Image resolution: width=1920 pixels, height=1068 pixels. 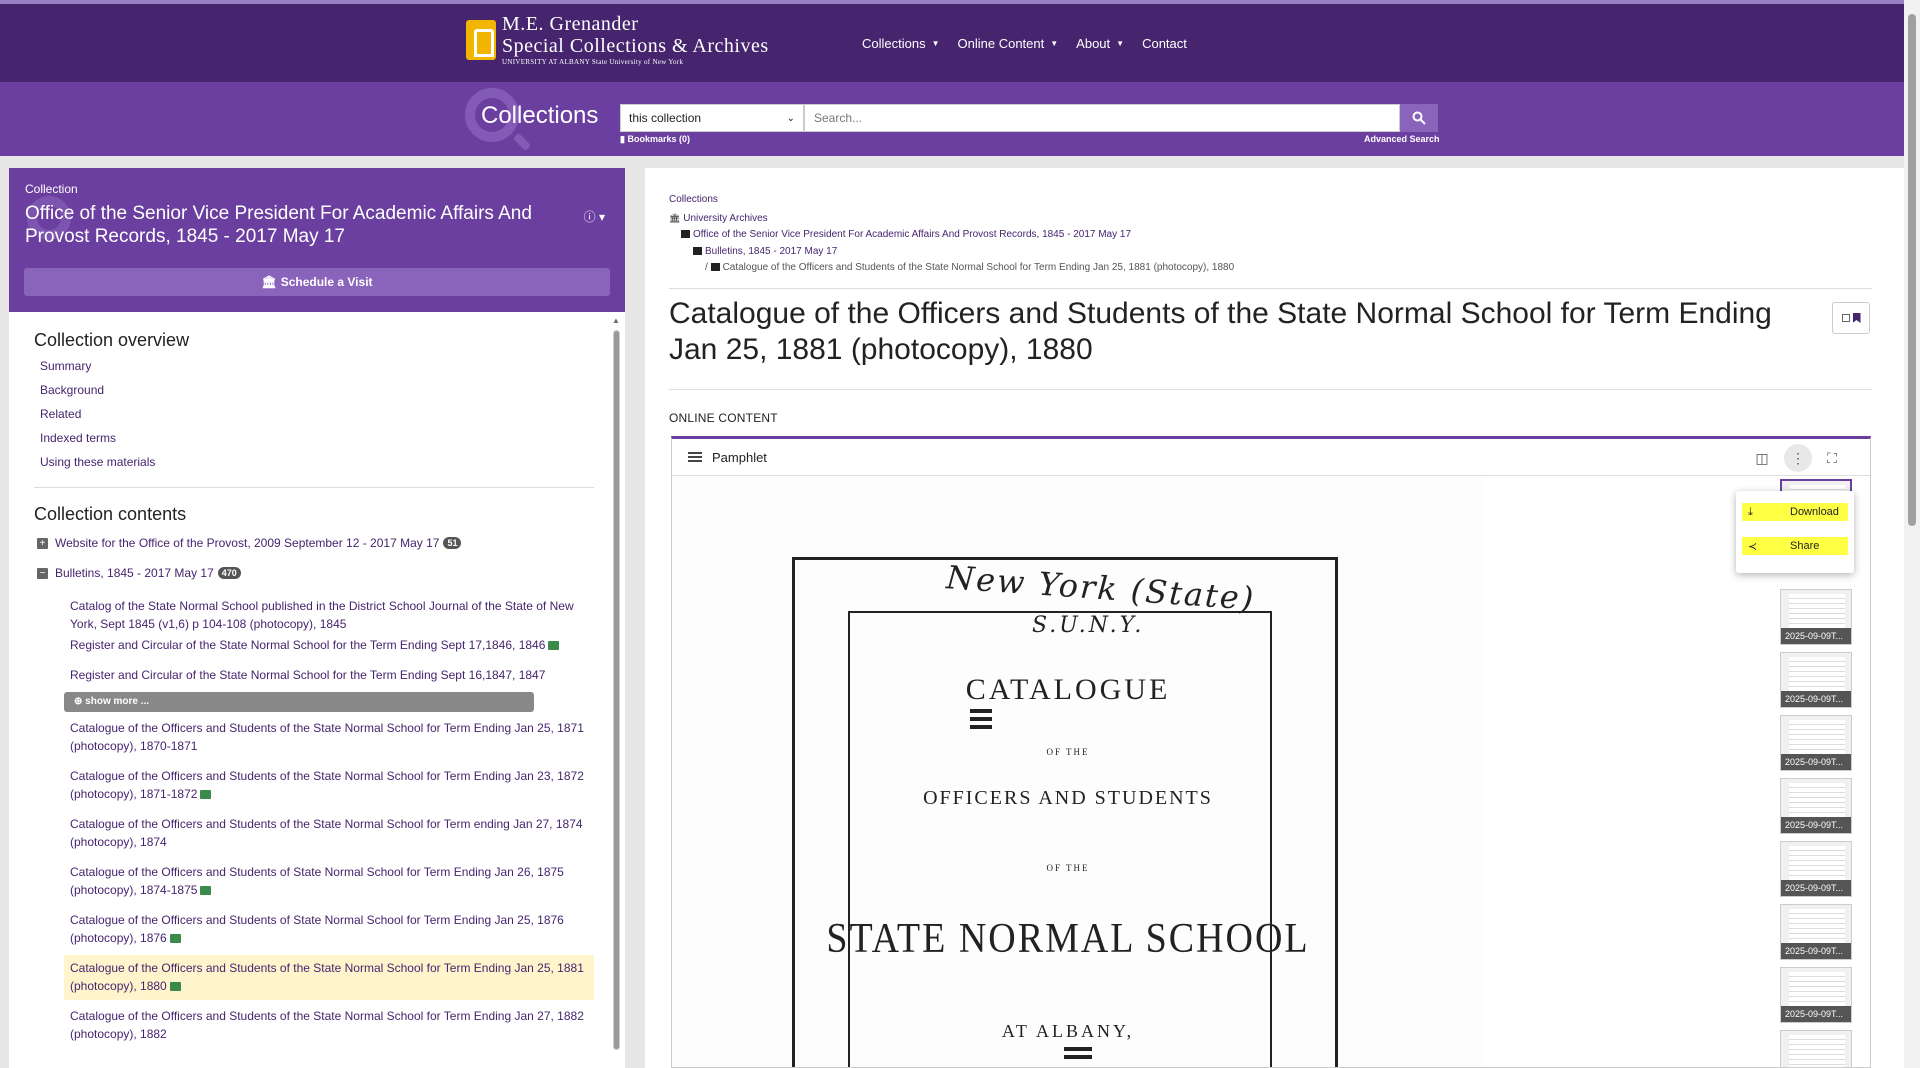 What do you see at coordinates (622, 139) in the screenshot?
I see `bookmark-icon: ▮` at bounding box center [622, 139].